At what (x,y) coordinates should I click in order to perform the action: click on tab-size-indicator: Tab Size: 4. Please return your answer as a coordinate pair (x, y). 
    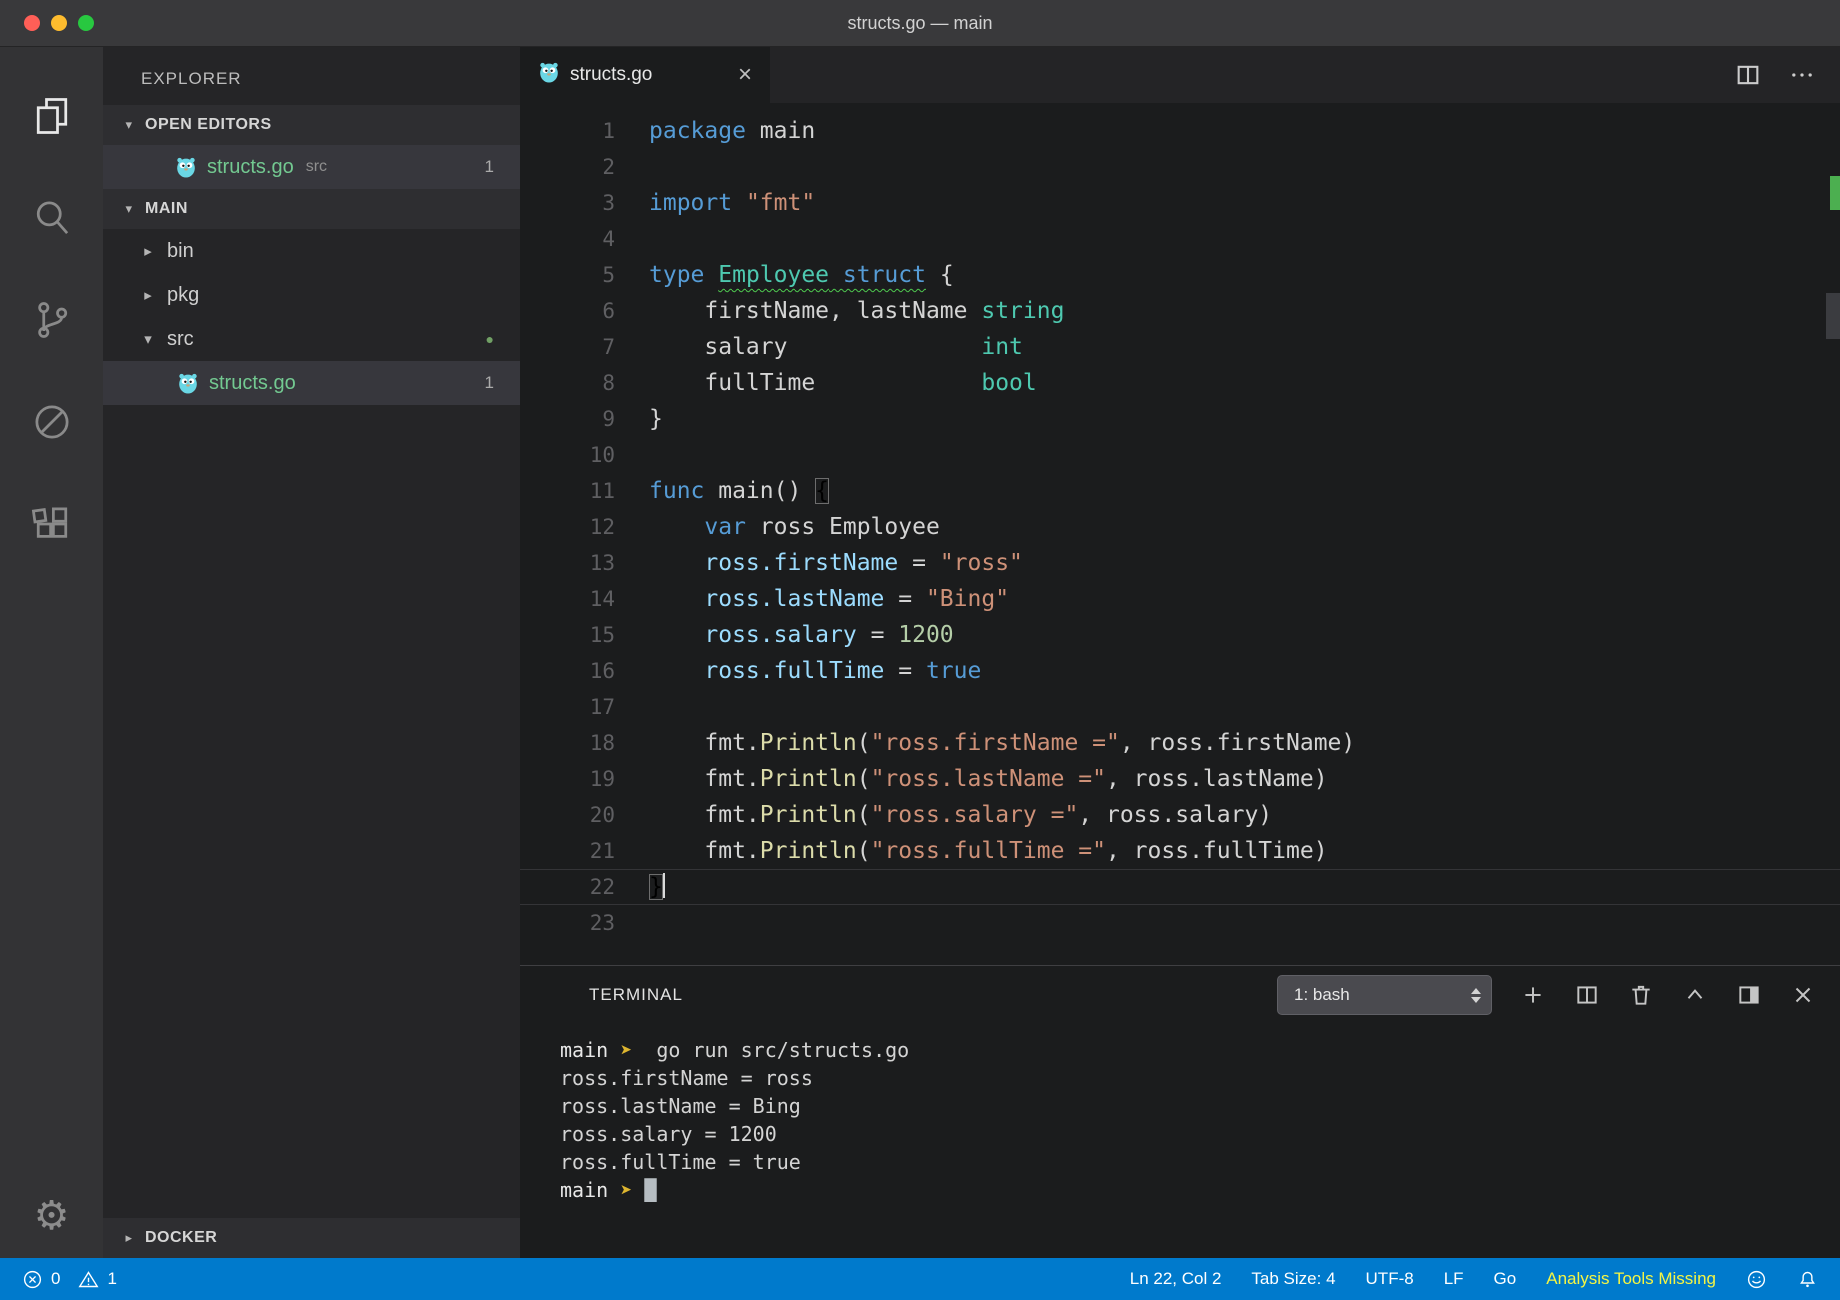
    Looking at the image, I should click on (1293, 1279).